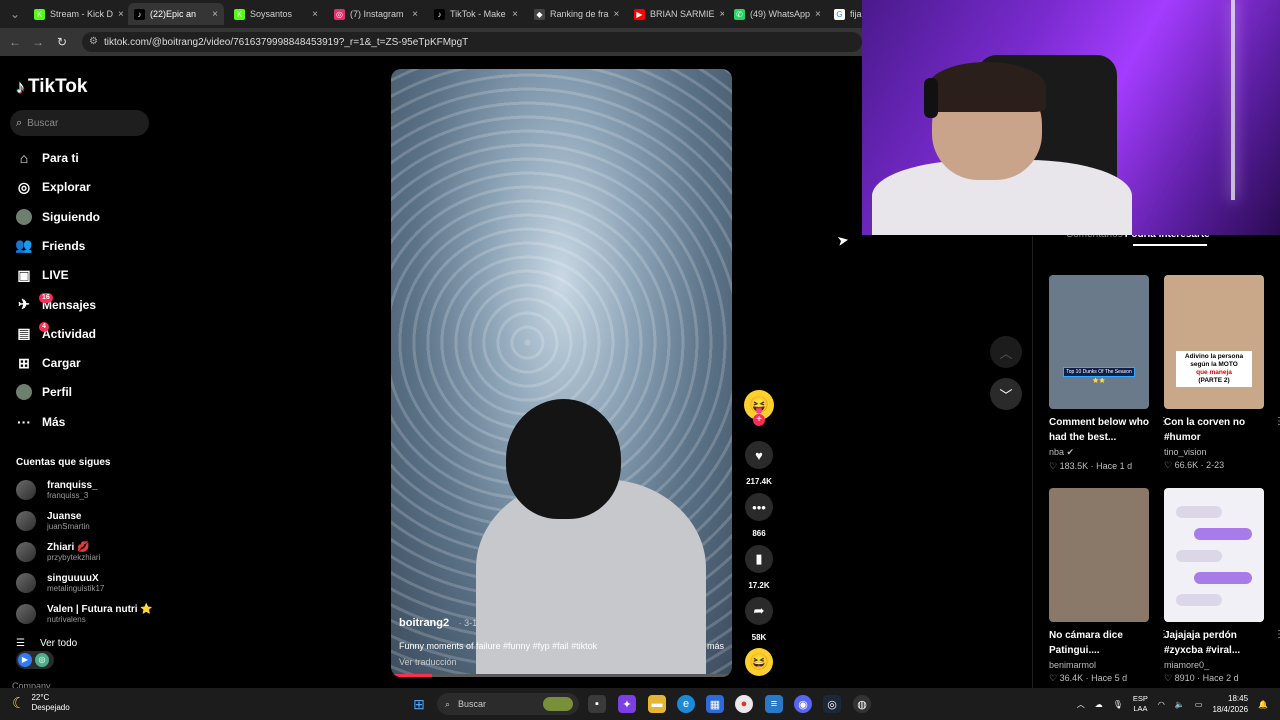 The height and width of the screenshot is (720, 1280). I want to click on sidebar-item: ⌂ Para ti, so click(47, 158).